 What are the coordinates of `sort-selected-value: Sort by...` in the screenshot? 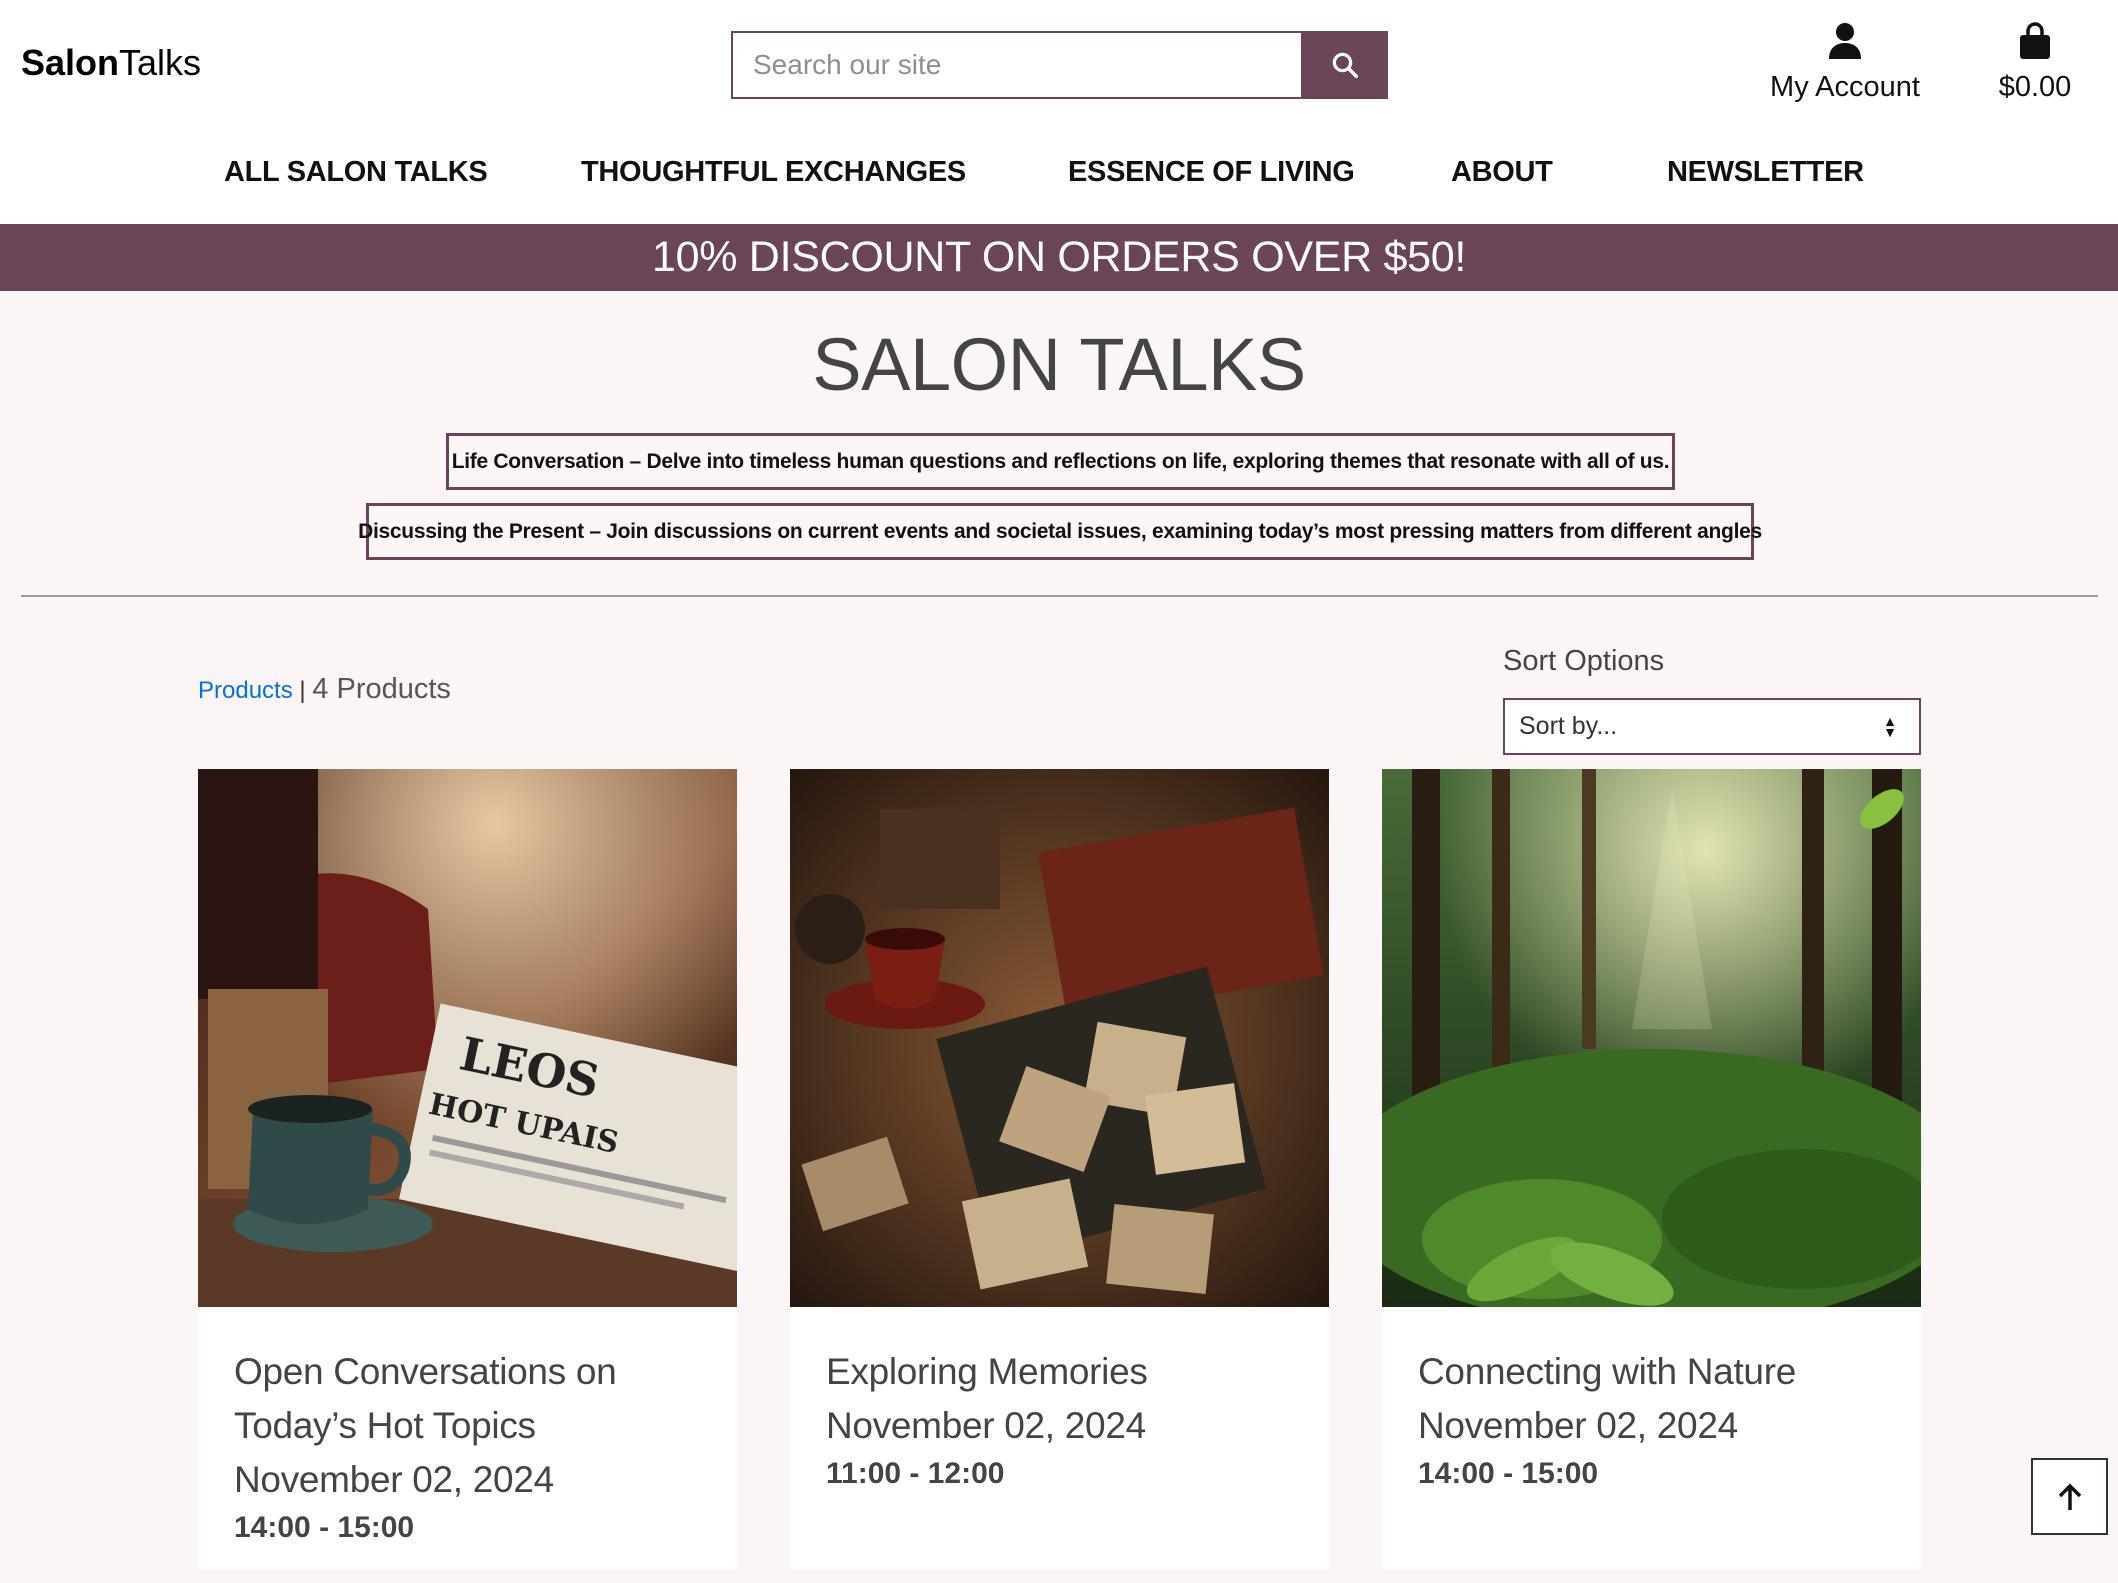 It's located at (1568, 726).